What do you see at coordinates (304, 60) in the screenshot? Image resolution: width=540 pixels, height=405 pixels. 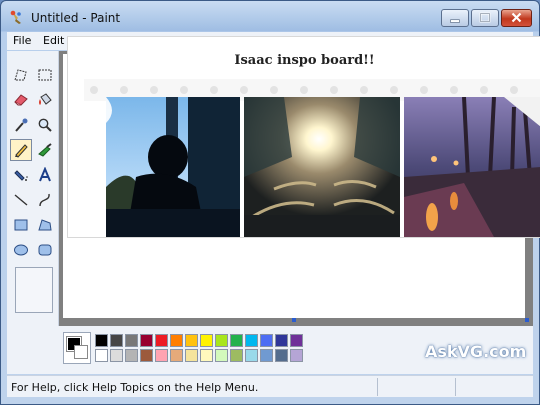 I see `board-title: Isaac inspo board!!` at bounding box center [304, 60].